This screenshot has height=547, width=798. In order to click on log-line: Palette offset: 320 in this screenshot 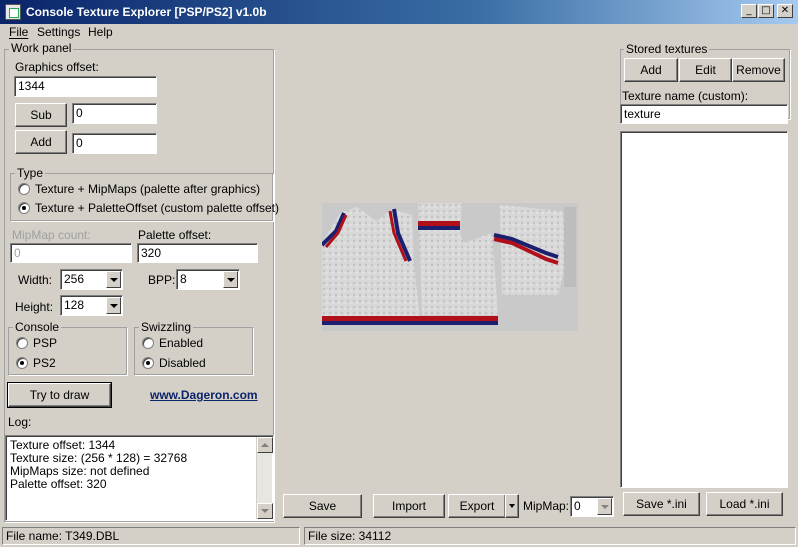, I will do `click(58, 484)`.